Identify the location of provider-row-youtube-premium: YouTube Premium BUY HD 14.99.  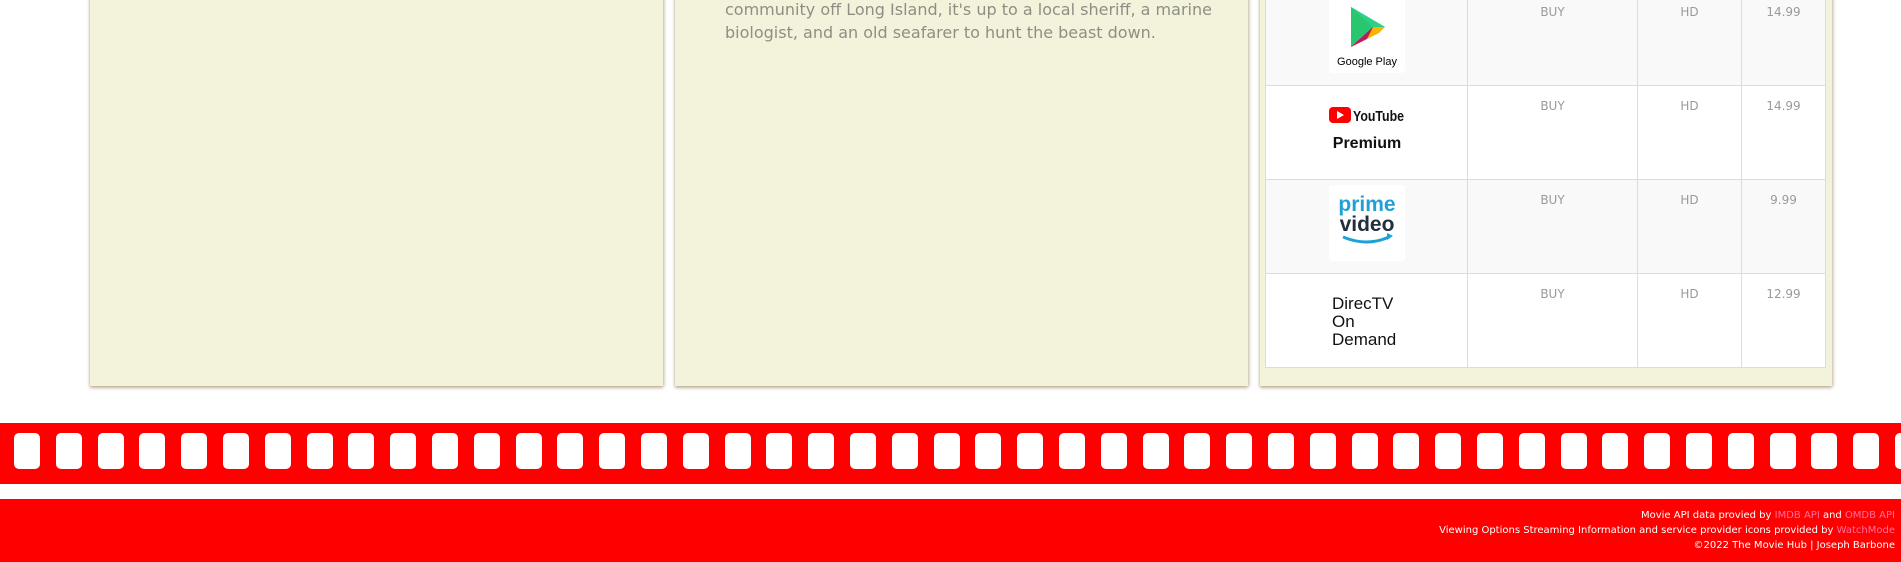
(1545, 132).